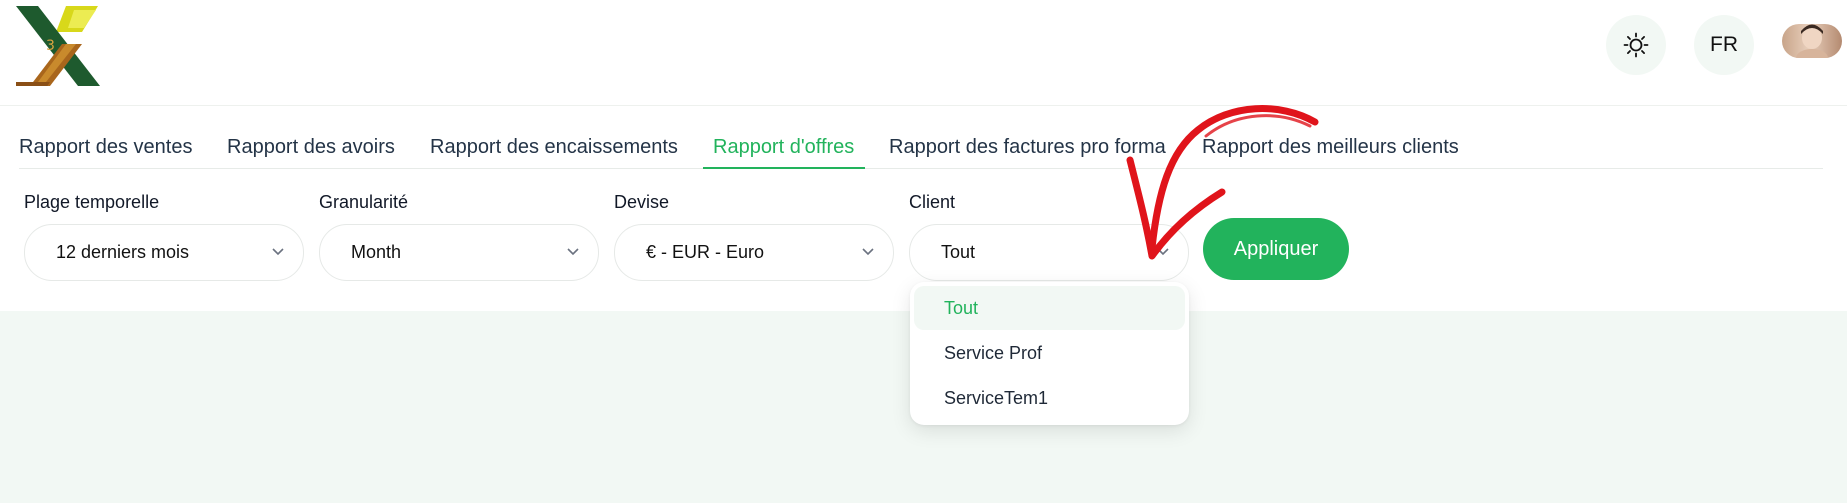  What do you see at coordinates (50, 46) in the screenshot?
I see `svg-text: 3` at bounding box center [50, 46].